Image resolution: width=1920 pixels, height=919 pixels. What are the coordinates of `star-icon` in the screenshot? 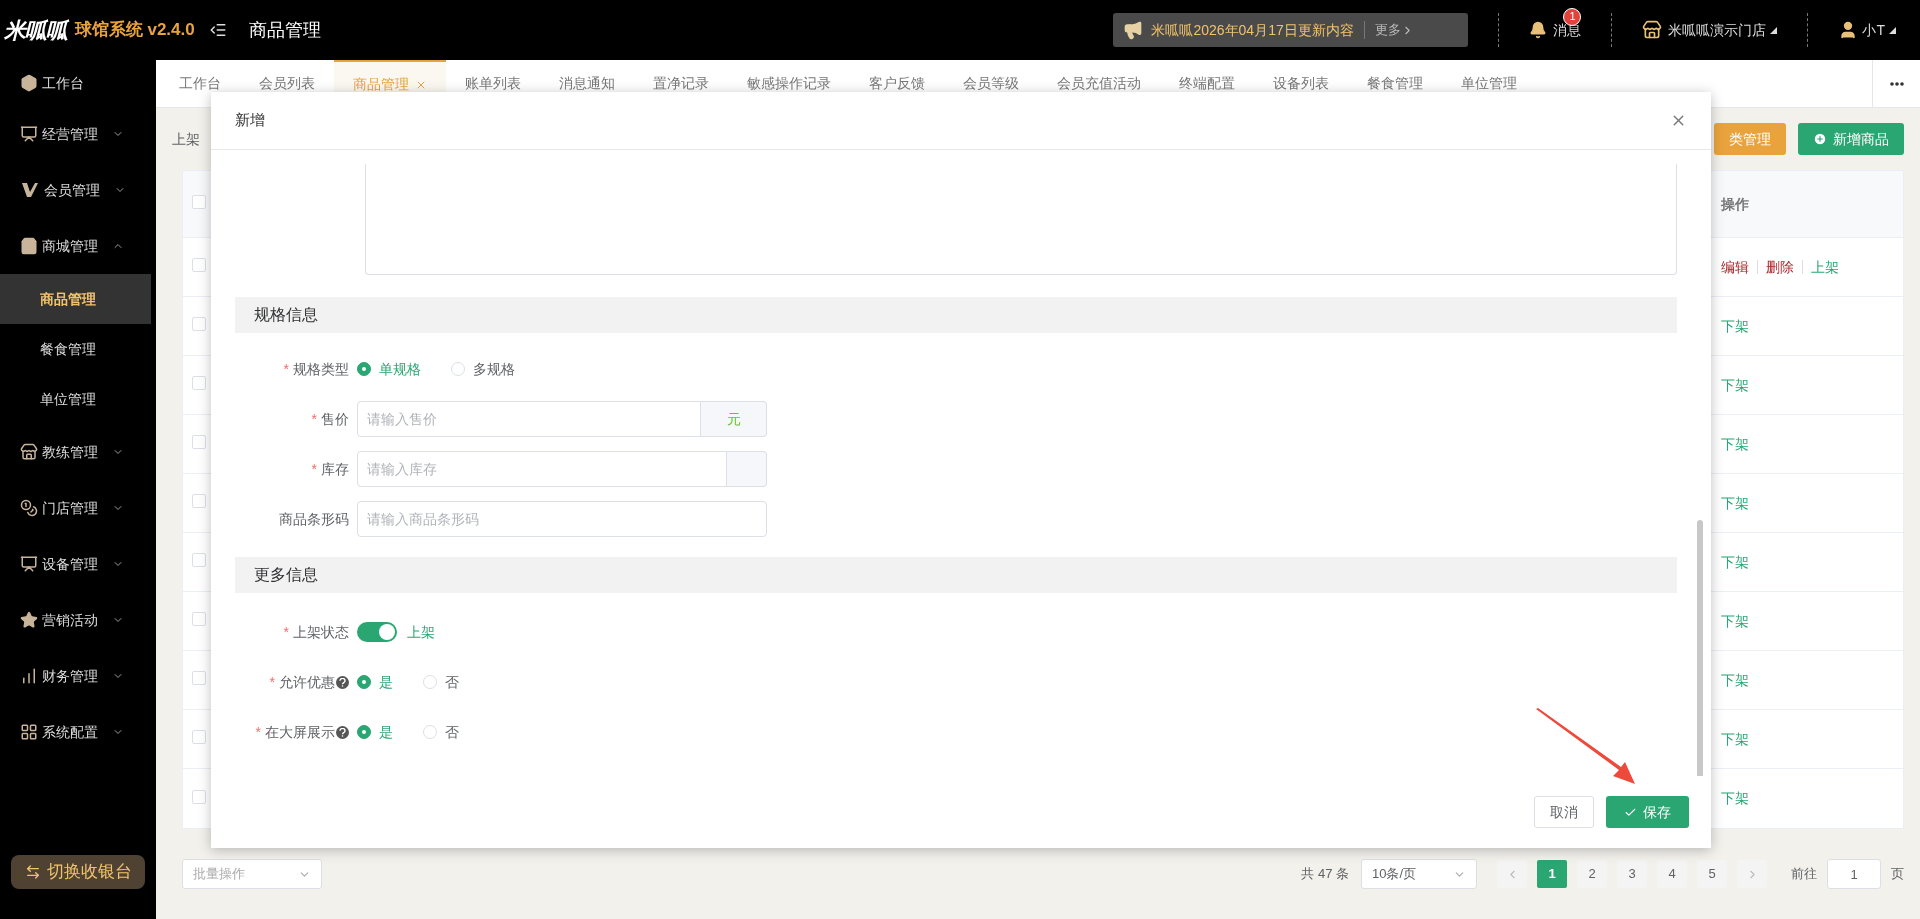 It's located at (29, 620).